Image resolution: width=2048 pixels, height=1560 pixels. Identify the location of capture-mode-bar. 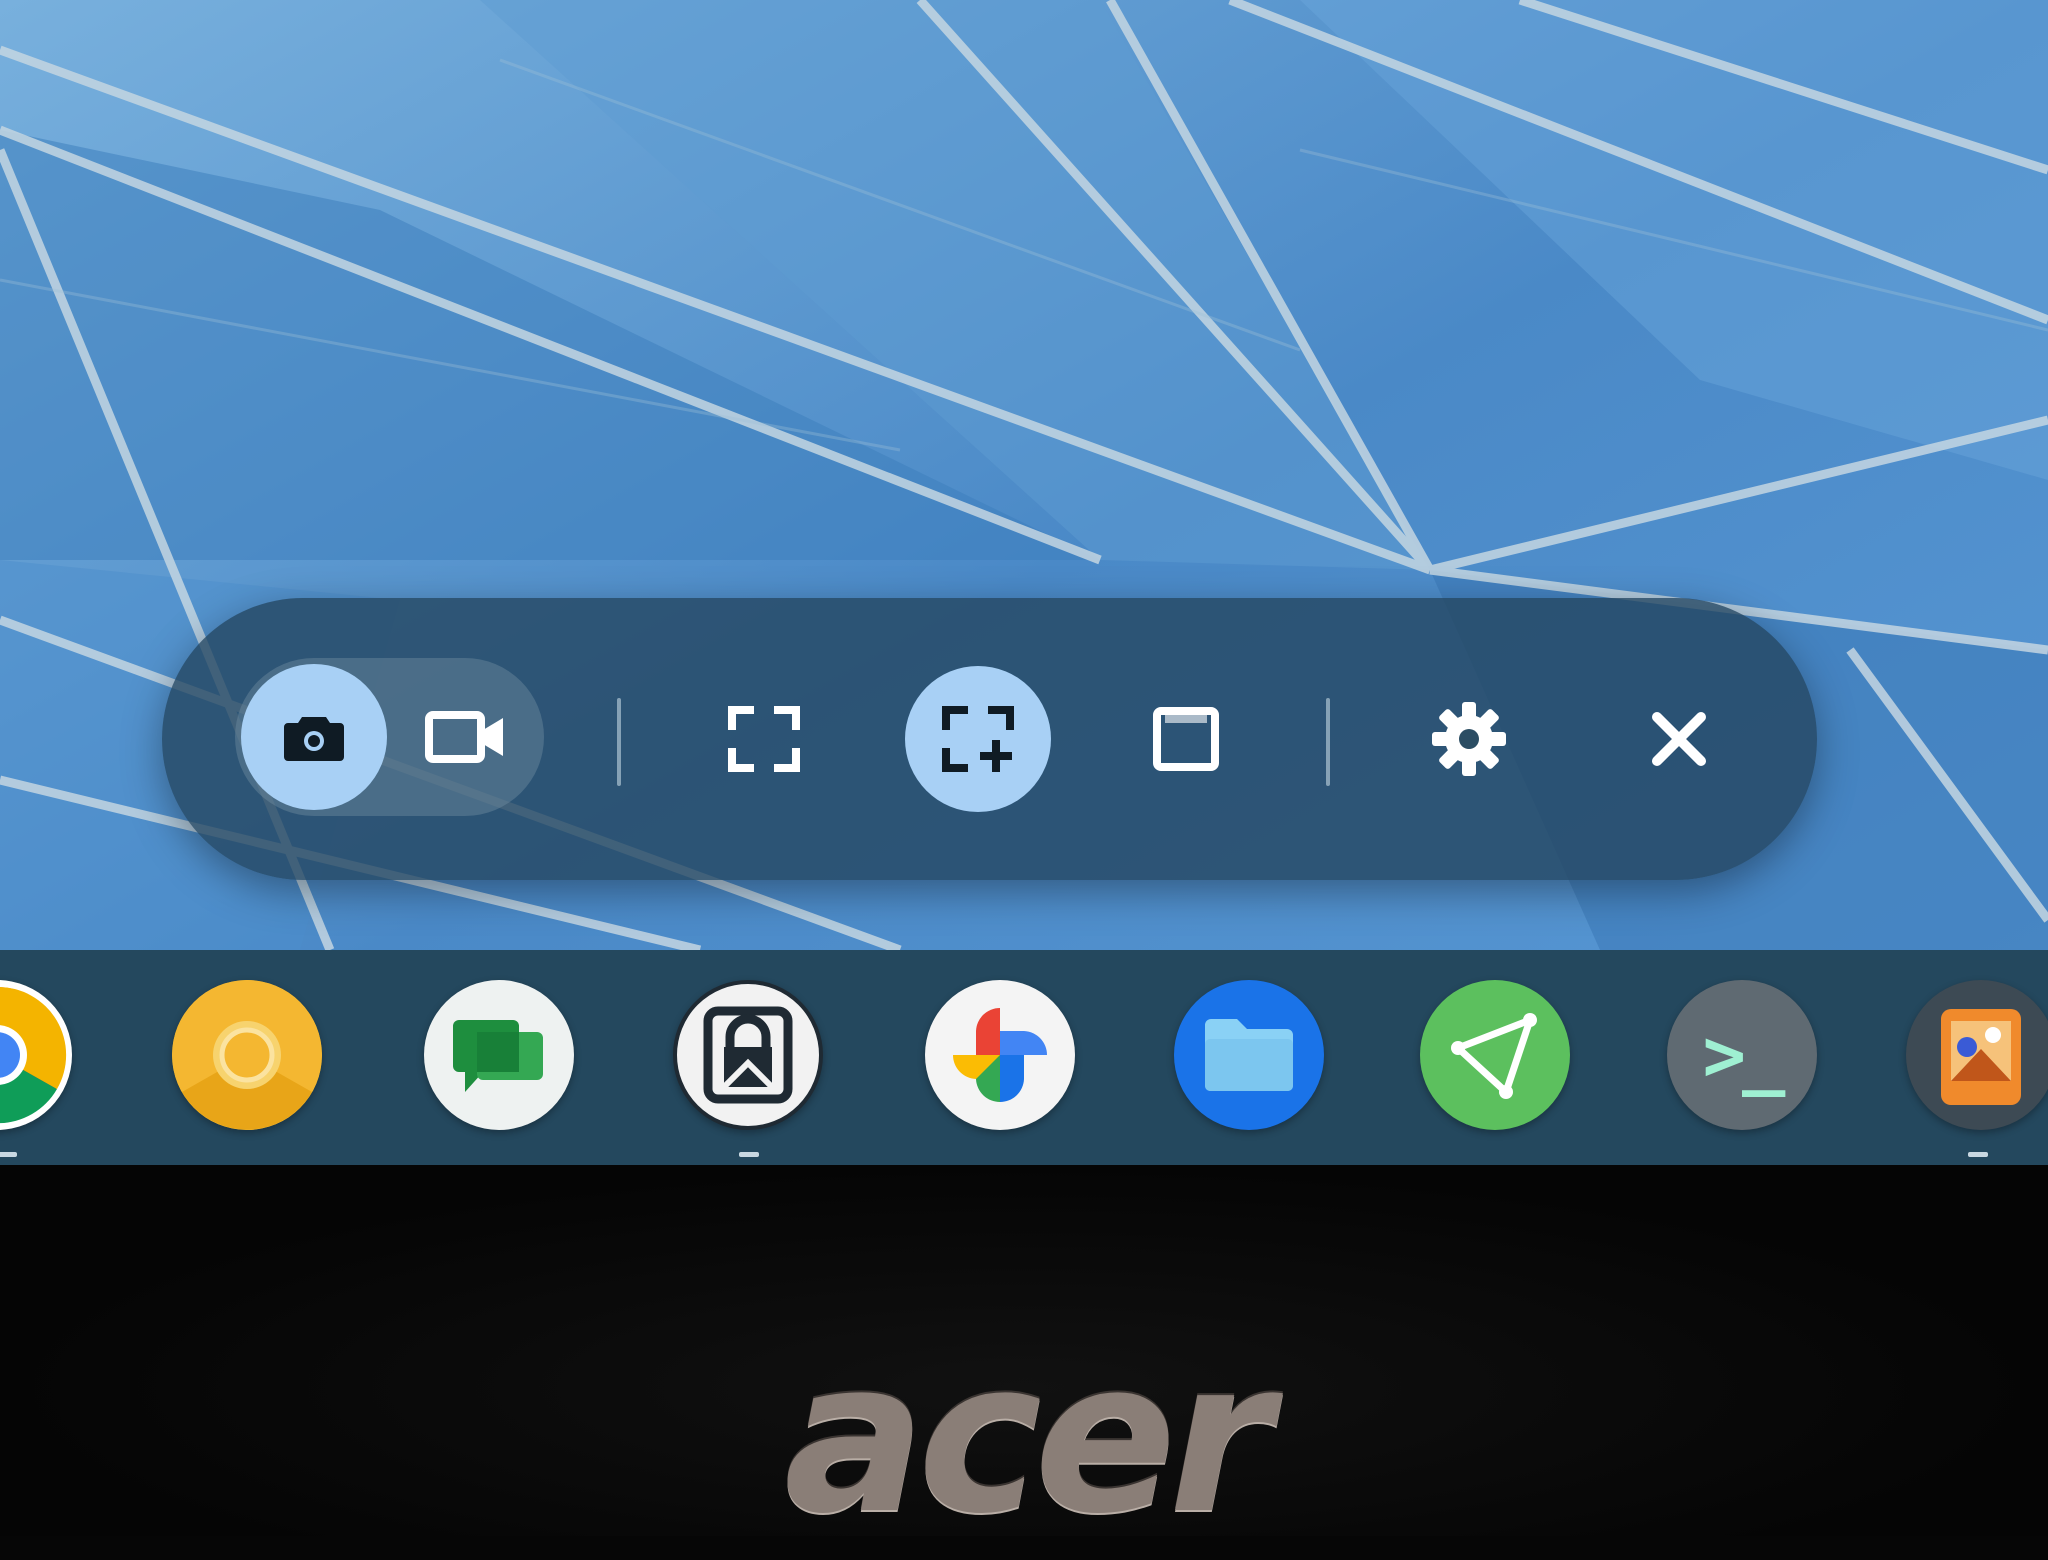
(989, 739).